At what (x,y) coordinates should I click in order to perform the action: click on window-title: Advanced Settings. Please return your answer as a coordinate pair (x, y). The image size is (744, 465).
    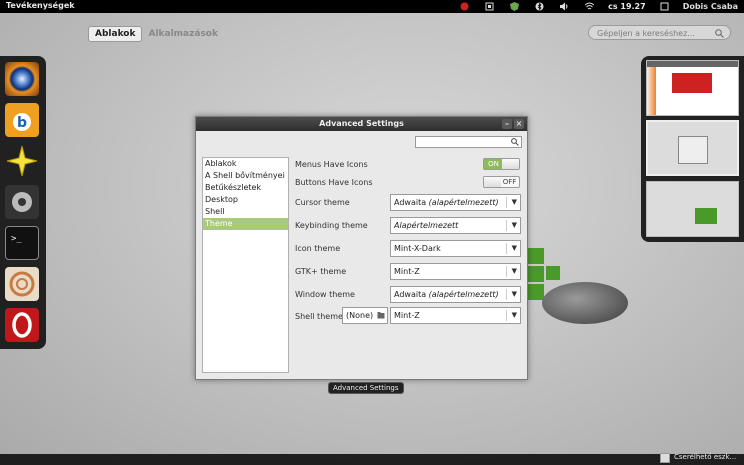
    Looking at the image, I should click on (361, 123).